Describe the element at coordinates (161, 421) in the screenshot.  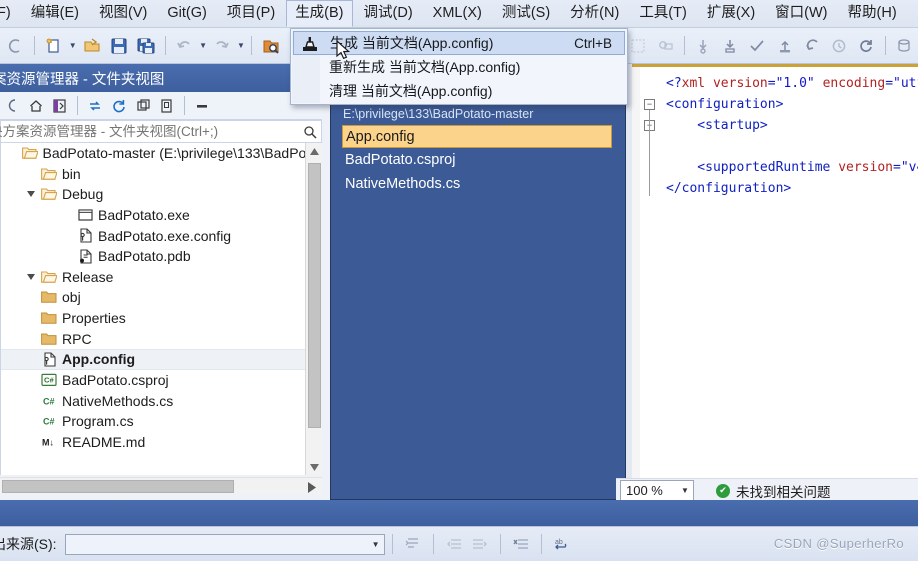
I see `tree-item-program.cs: C# Program.cs` at that location.